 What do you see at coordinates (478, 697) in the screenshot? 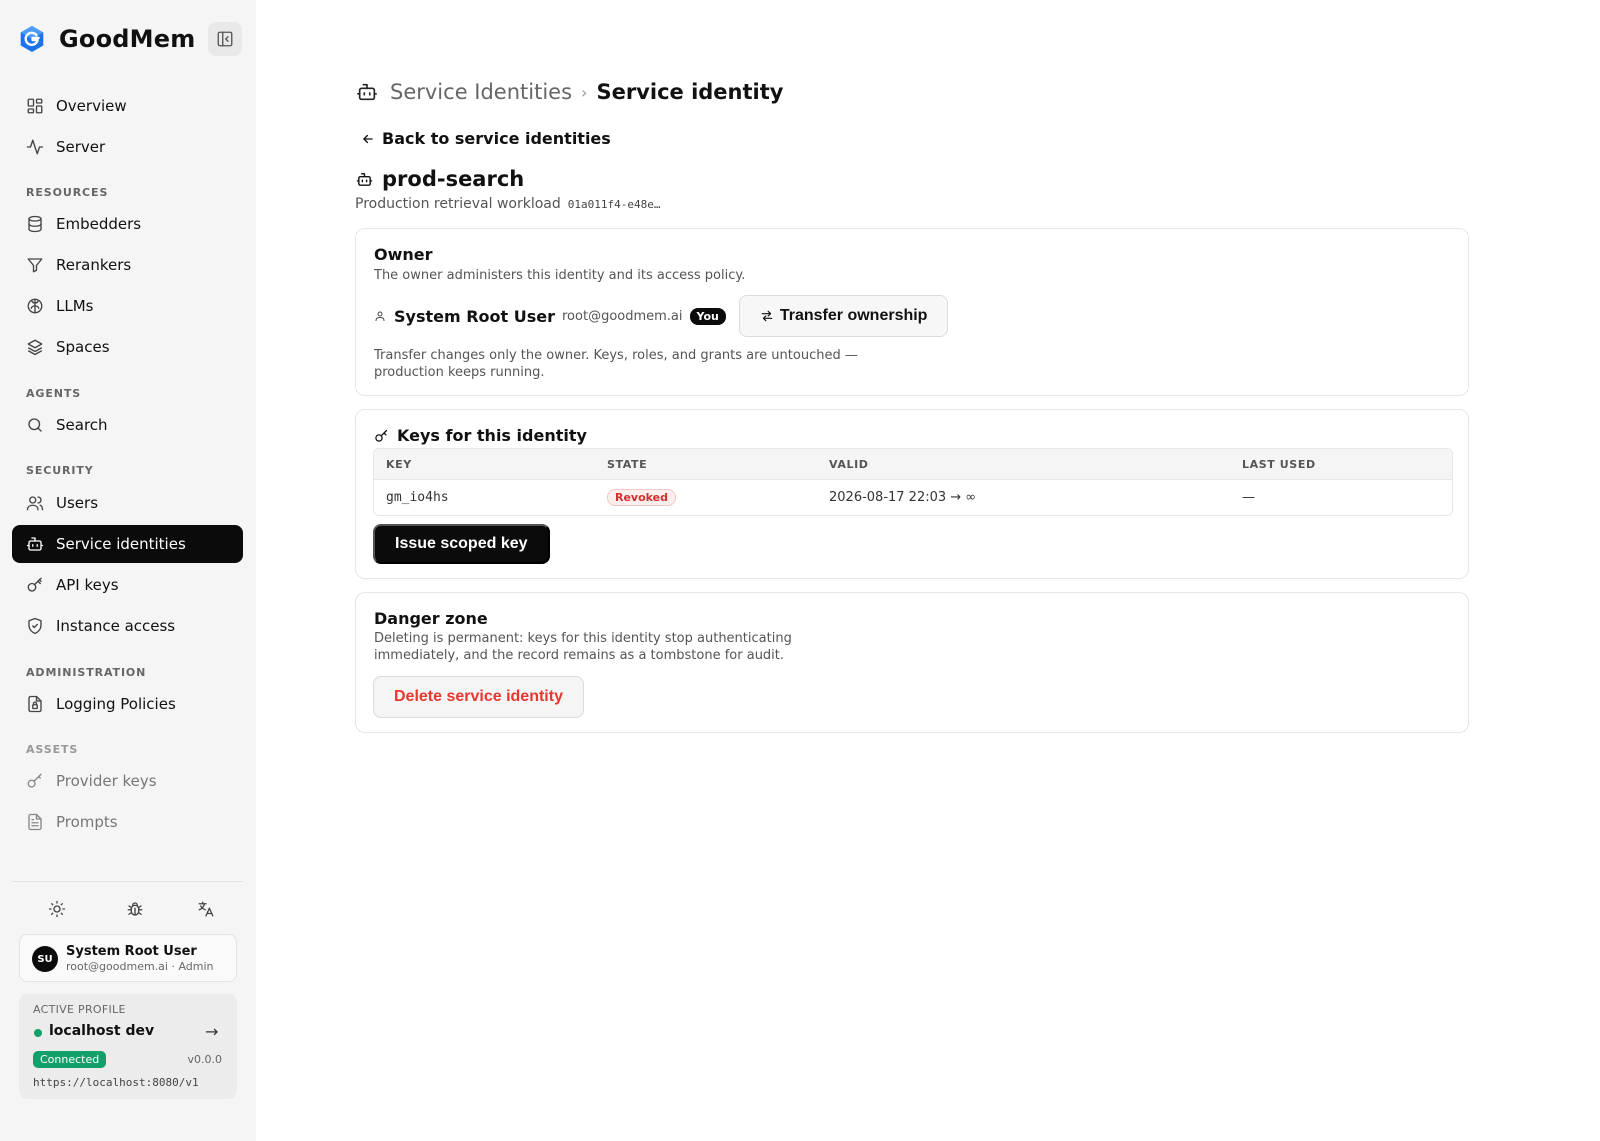
I see `delete-service-identity-button: Delete service identity` at bounding box center [478, 697].